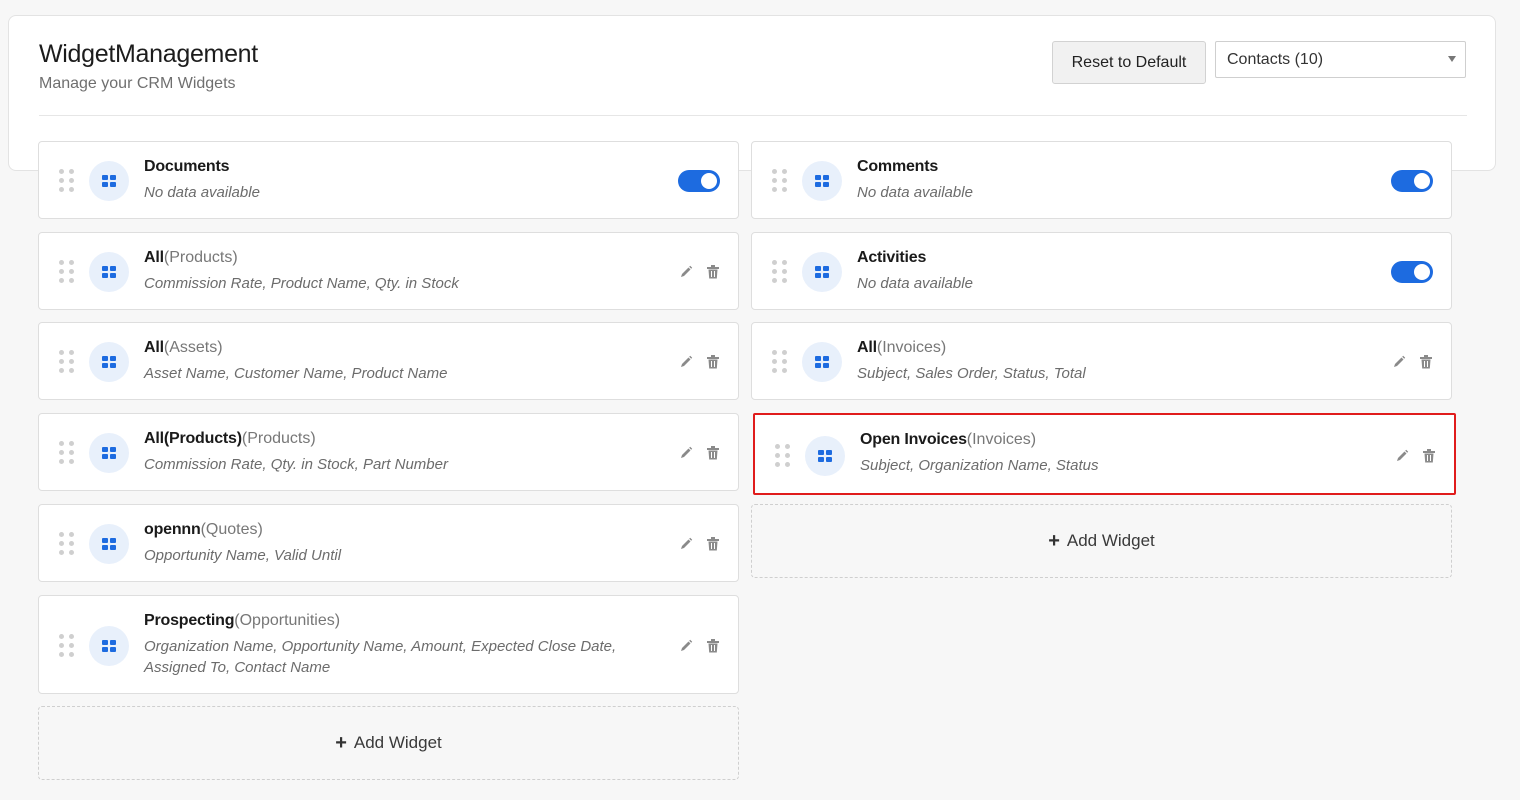  I want to click on widget-title: Comments, so click(897, 167).